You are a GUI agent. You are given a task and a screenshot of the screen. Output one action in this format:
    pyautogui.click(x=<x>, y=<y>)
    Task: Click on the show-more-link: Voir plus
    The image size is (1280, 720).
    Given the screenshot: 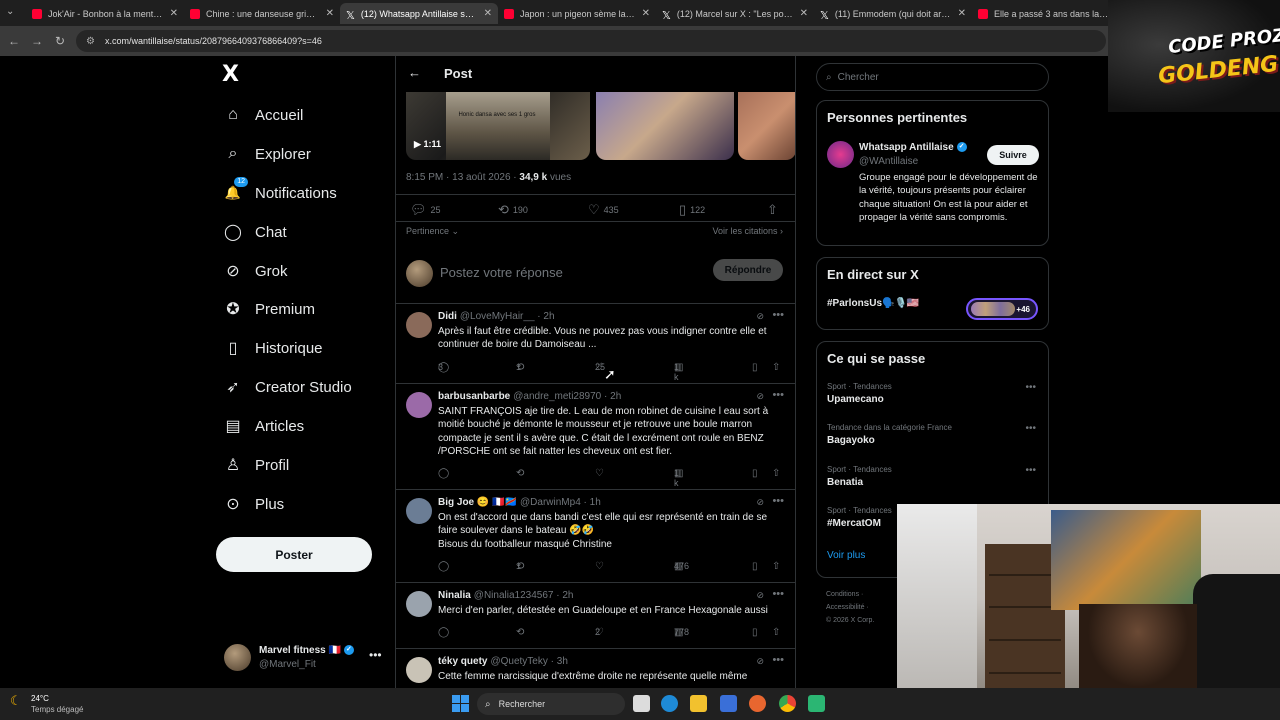 What is the action you would take?
    pyautogui.click(x=846, y=555)
    